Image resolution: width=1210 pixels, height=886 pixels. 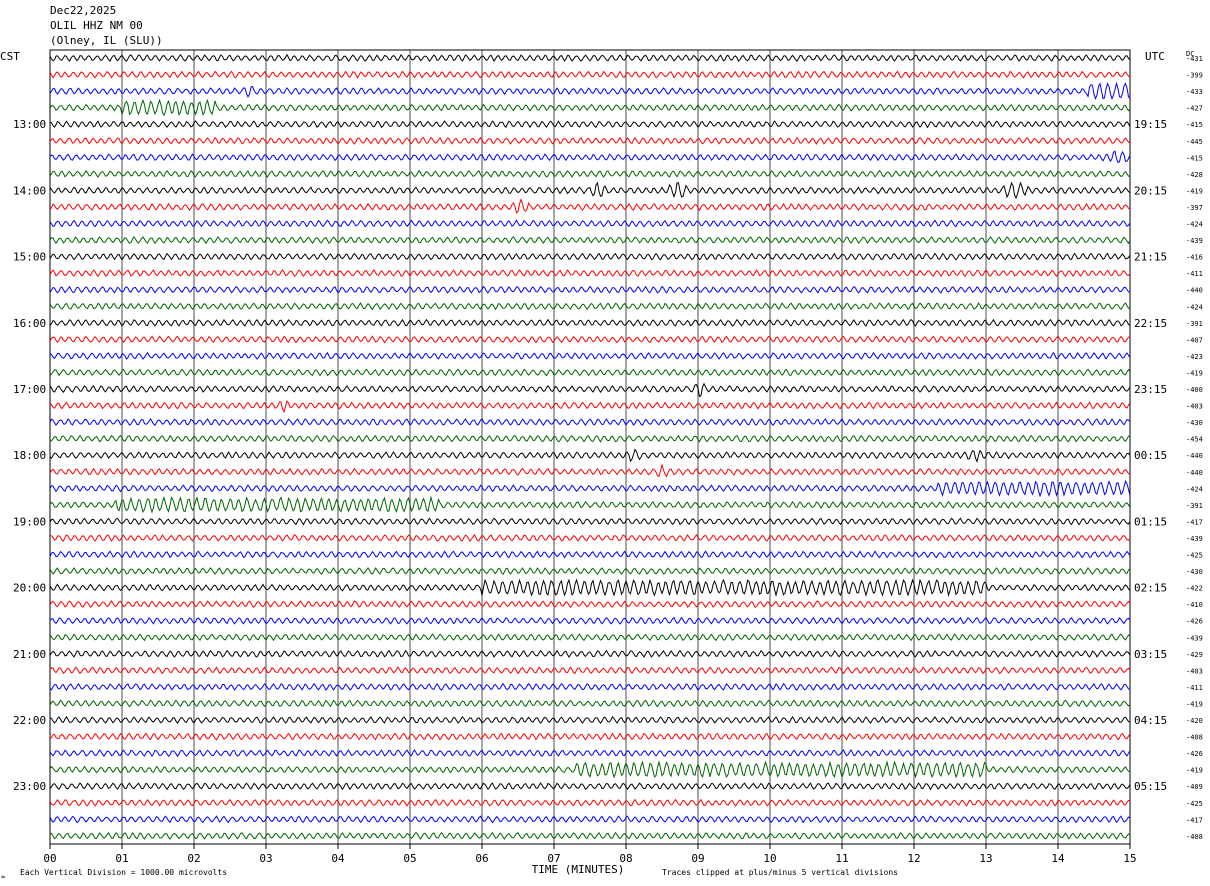 What do you see at coordinates (913, 858) in the screenshot?
I see `x-tick-label: 12` at bounding box center [913, 858].